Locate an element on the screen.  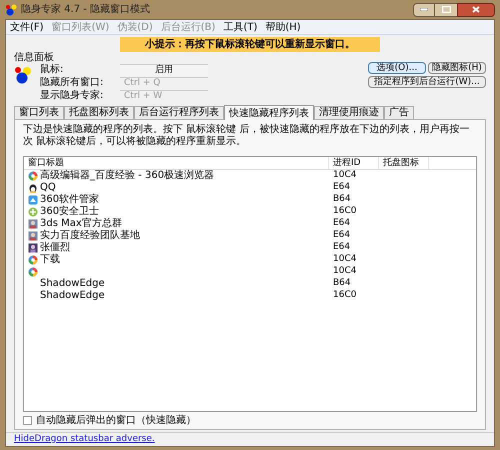
field-label: 鼠标: is located at coordinates (52, 70).